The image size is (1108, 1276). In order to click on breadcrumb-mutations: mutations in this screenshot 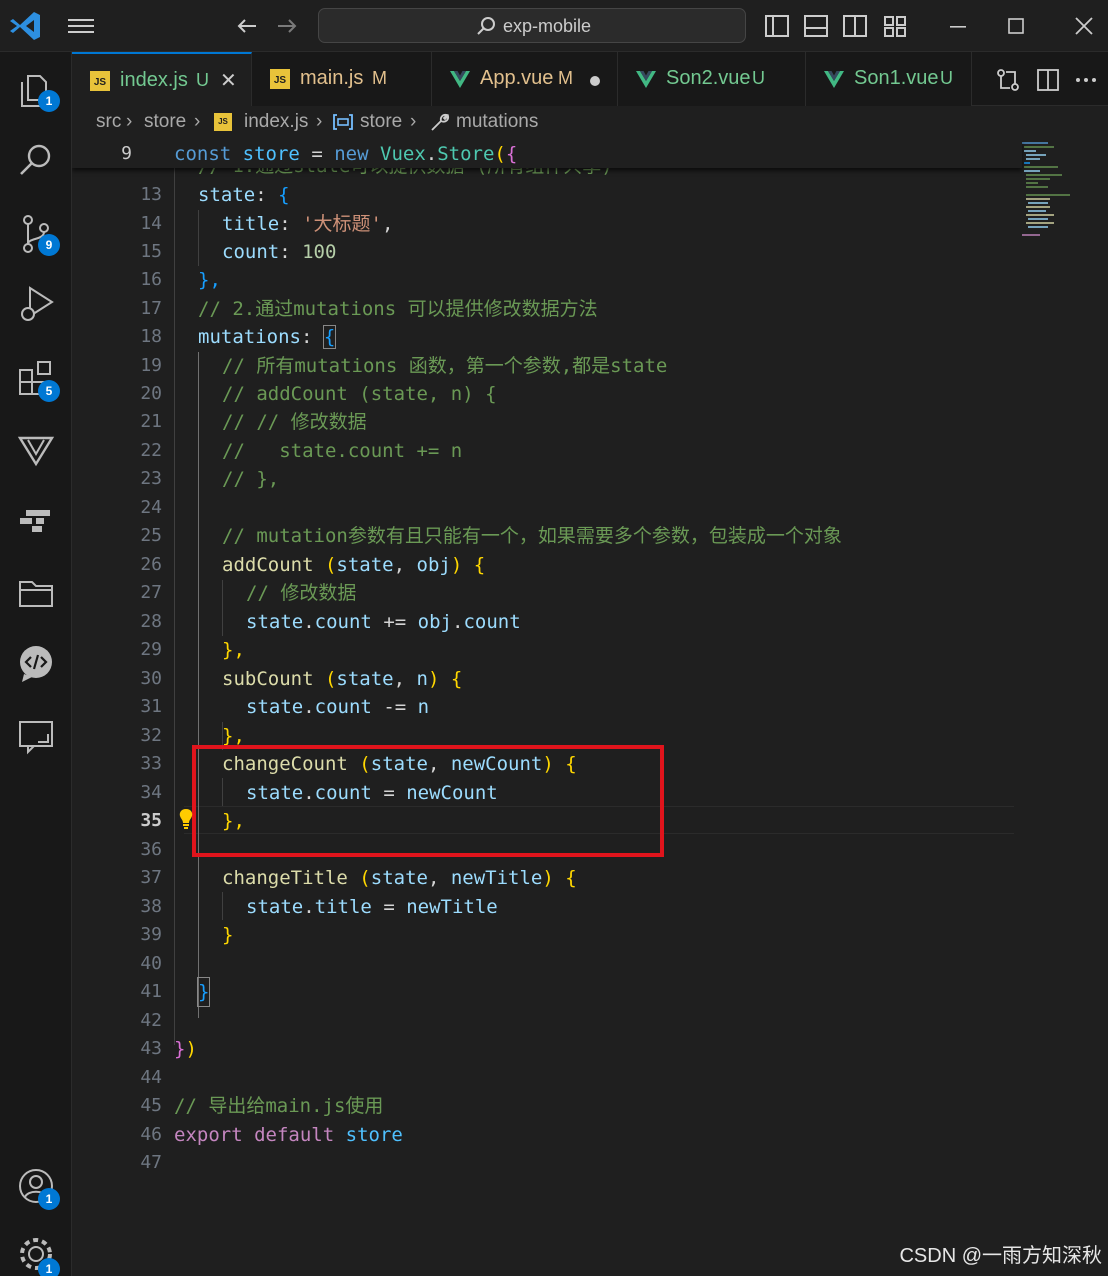, I will do `click(497, 122)`.